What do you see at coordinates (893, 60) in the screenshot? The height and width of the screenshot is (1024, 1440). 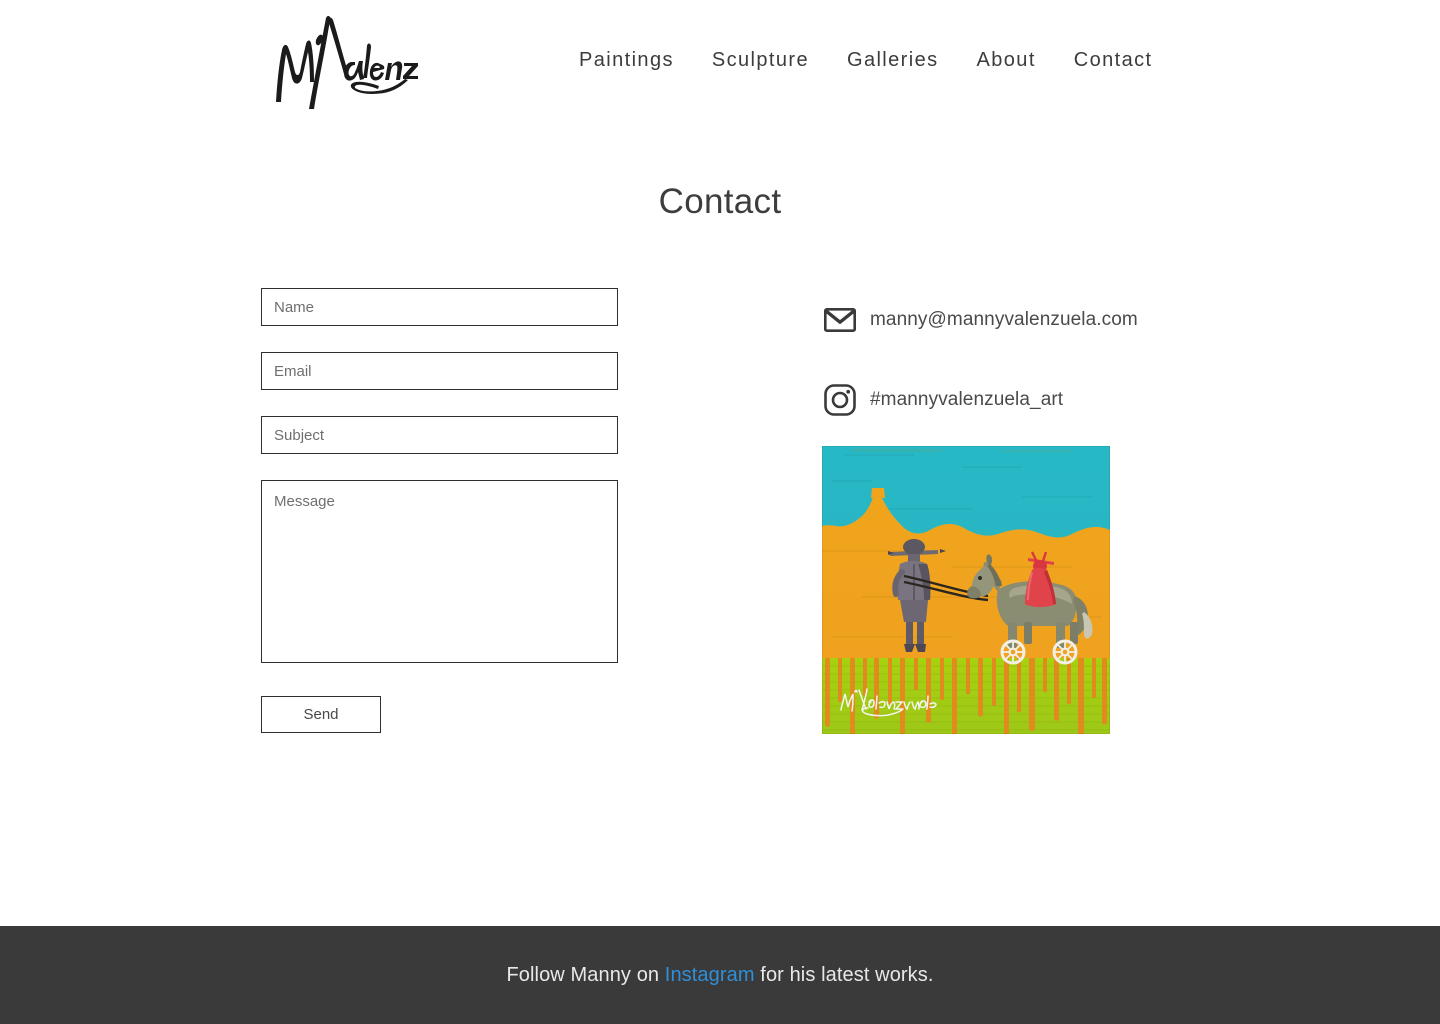 I see `nav-link-galleries: Galleries` at bounding box center [893, 60].